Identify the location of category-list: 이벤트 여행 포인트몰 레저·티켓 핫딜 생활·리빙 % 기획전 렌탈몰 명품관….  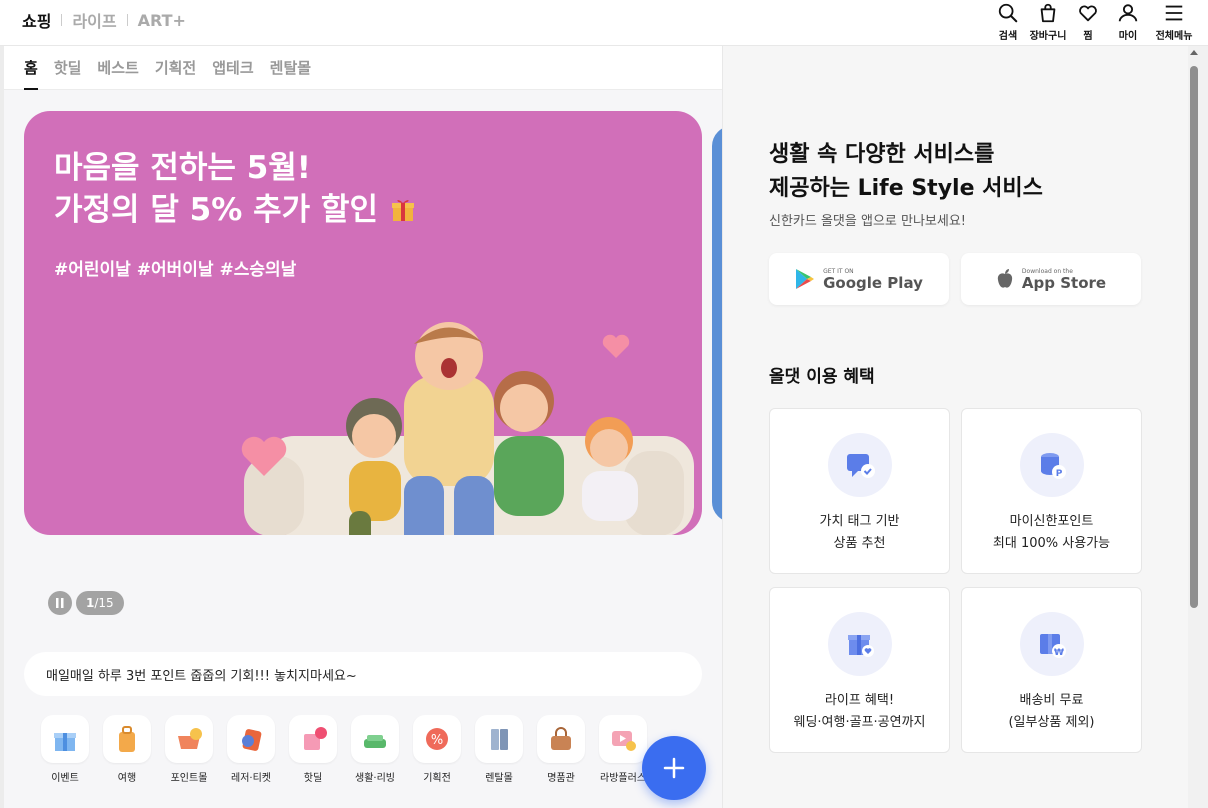
(344, 749).